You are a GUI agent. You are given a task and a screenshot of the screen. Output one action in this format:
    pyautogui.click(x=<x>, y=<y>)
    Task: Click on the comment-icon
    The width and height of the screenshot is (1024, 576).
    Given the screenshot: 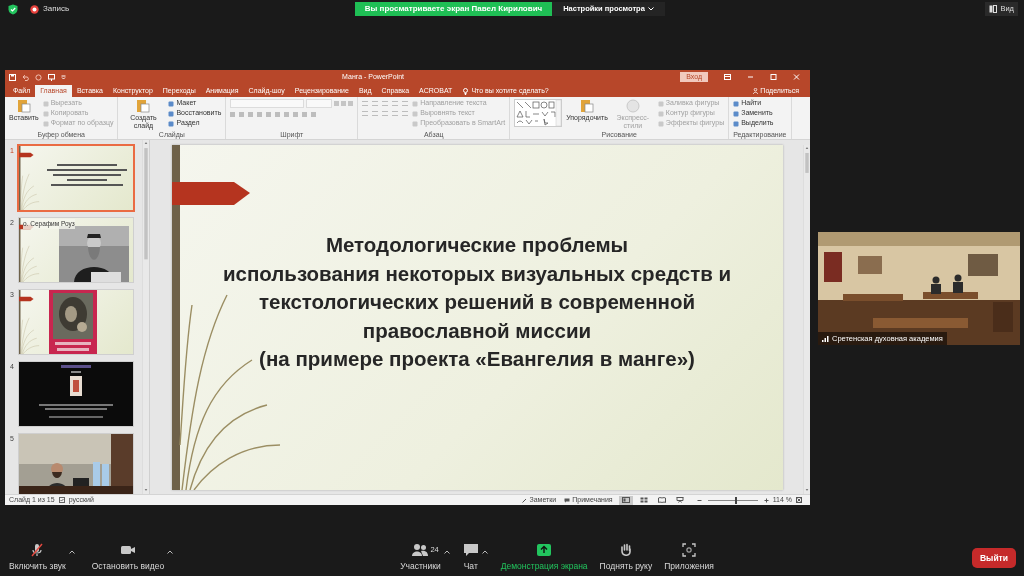 What is the action you would take?
    pyautogui.click(x=567, y=500)
    